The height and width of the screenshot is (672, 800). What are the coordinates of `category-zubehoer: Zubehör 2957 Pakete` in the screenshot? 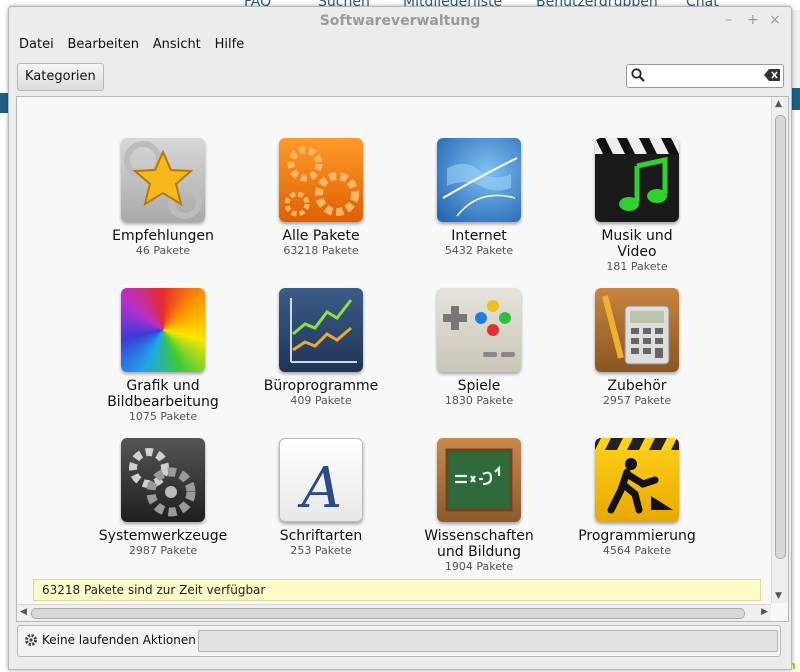 It's located at (637, 348).